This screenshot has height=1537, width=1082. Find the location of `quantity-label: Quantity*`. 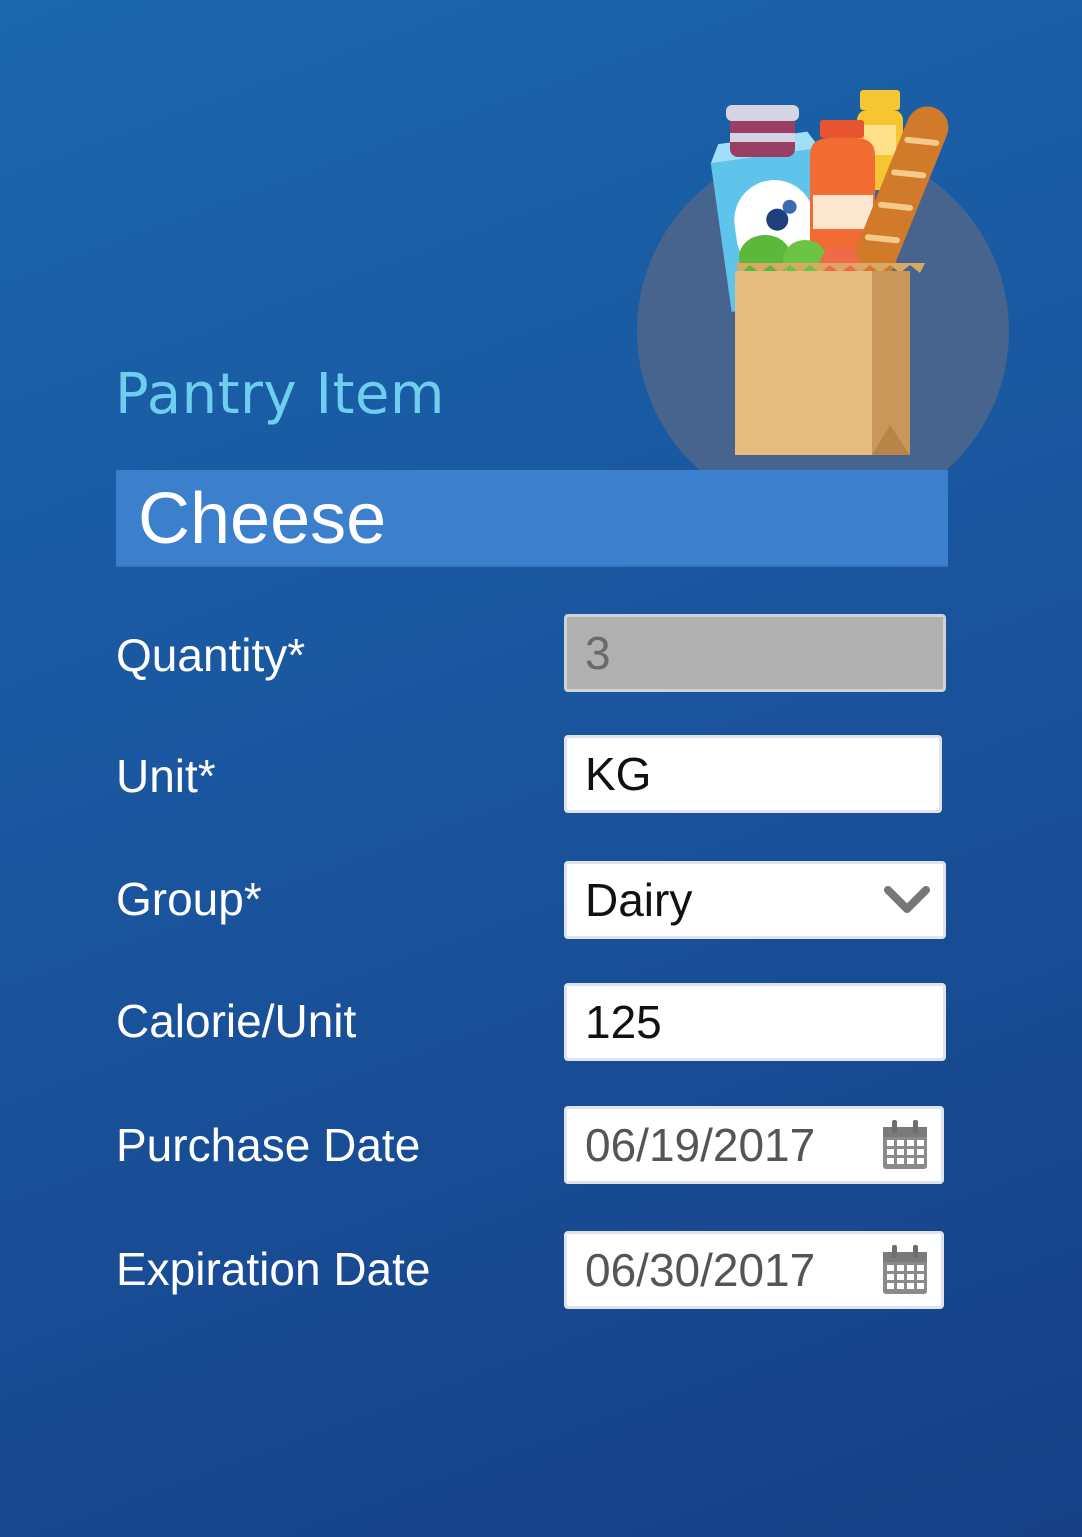

quantity-label: Quantity* is located at coordinates (211, 655).